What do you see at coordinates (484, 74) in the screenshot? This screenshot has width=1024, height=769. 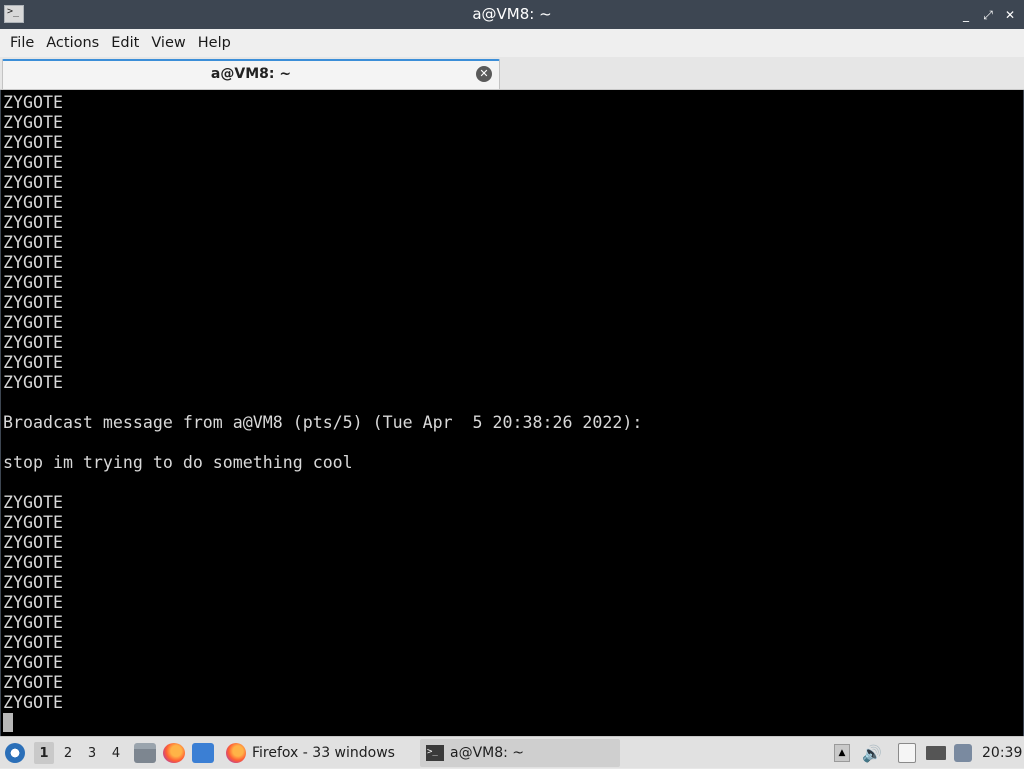 I see `tab-close-icon: ✕` at bounding box center [484, 74].